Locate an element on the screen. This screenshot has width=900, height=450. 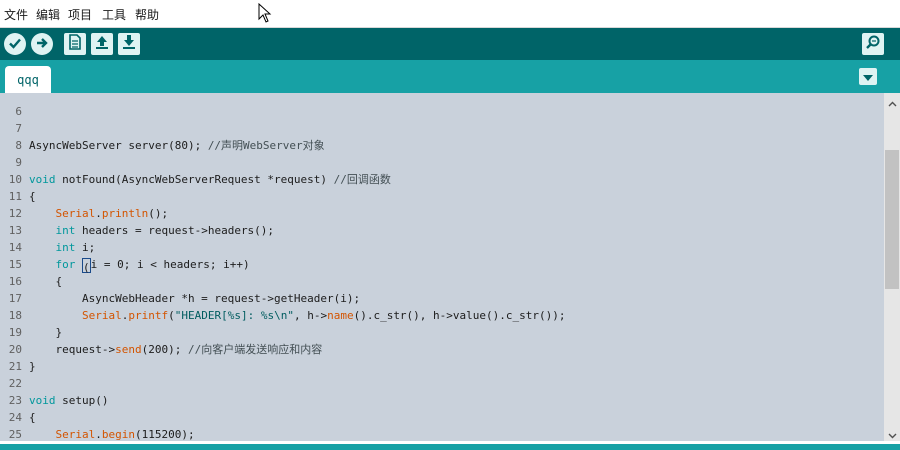
chevron-up-icon is located at coordinates (892, 101).